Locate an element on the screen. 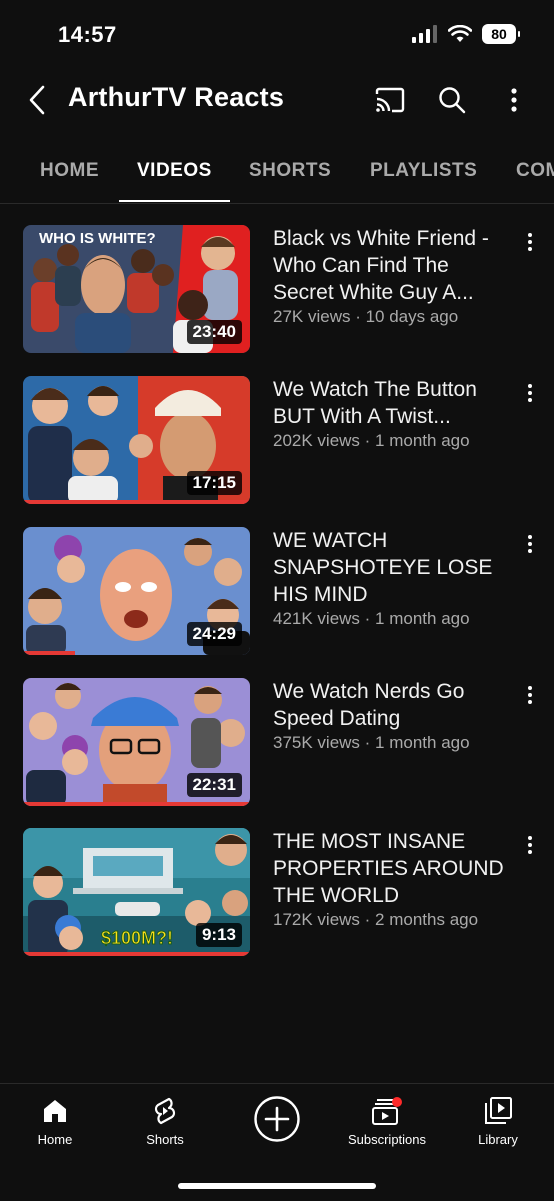 The height and width of the screenshot is (1201, 554). nav-label: Home is located at coordinates (55, 1139).